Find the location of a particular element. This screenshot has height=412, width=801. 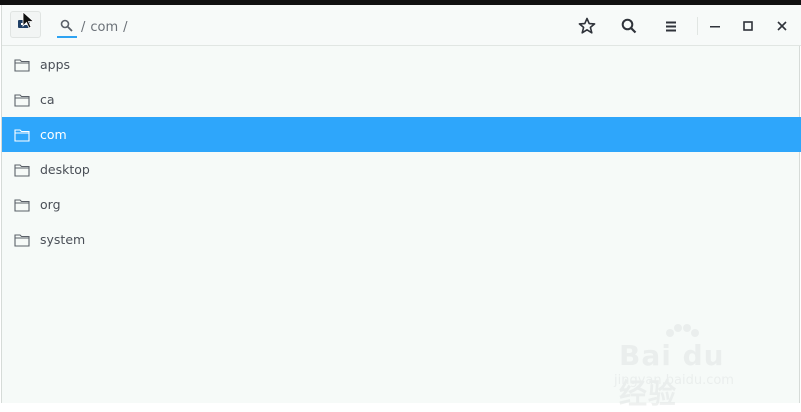

close-icon is located at coordinates (782, 26).